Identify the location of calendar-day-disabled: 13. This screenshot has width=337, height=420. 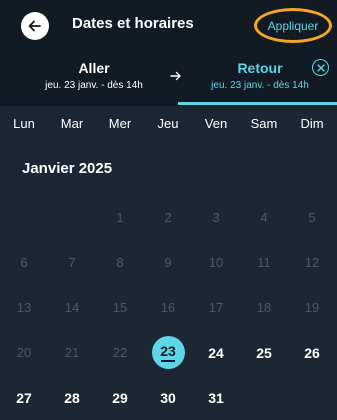
(24, 307).